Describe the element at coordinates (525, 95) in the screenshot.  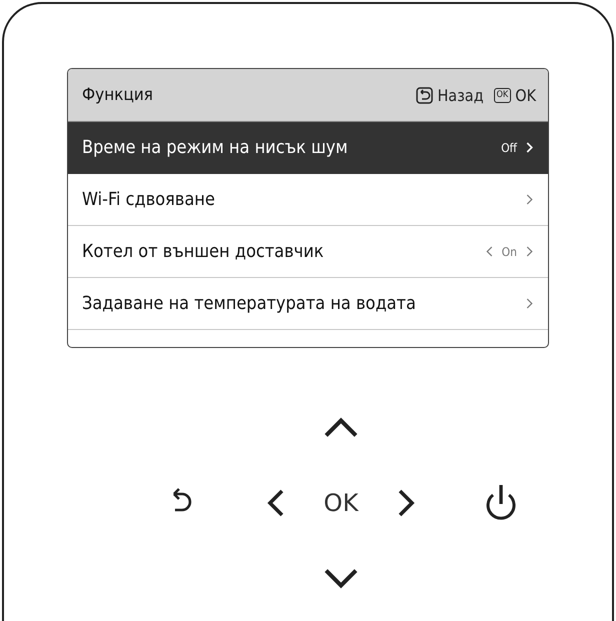
I see `hint-label: OK` at that location.